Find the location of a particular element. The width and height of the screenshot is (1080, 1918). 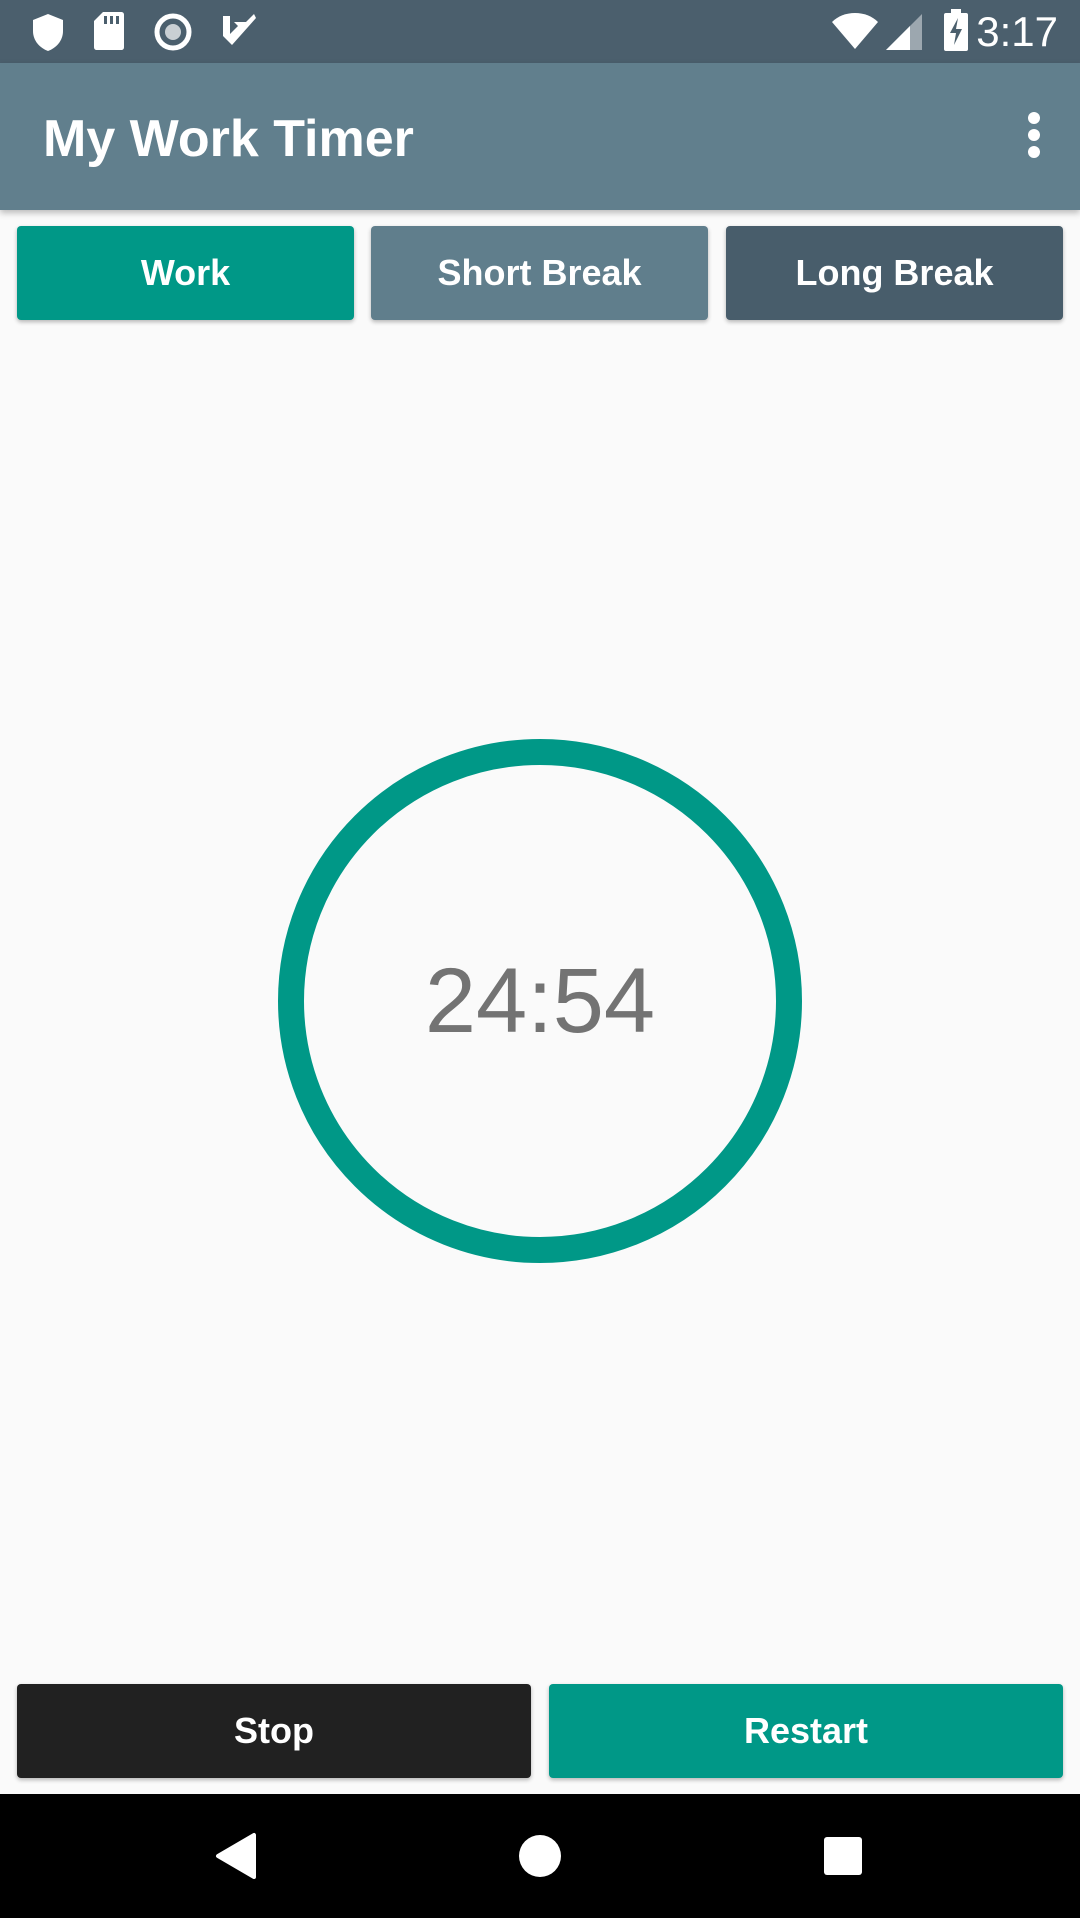

home-icon is located at coordinates (540, 1856).